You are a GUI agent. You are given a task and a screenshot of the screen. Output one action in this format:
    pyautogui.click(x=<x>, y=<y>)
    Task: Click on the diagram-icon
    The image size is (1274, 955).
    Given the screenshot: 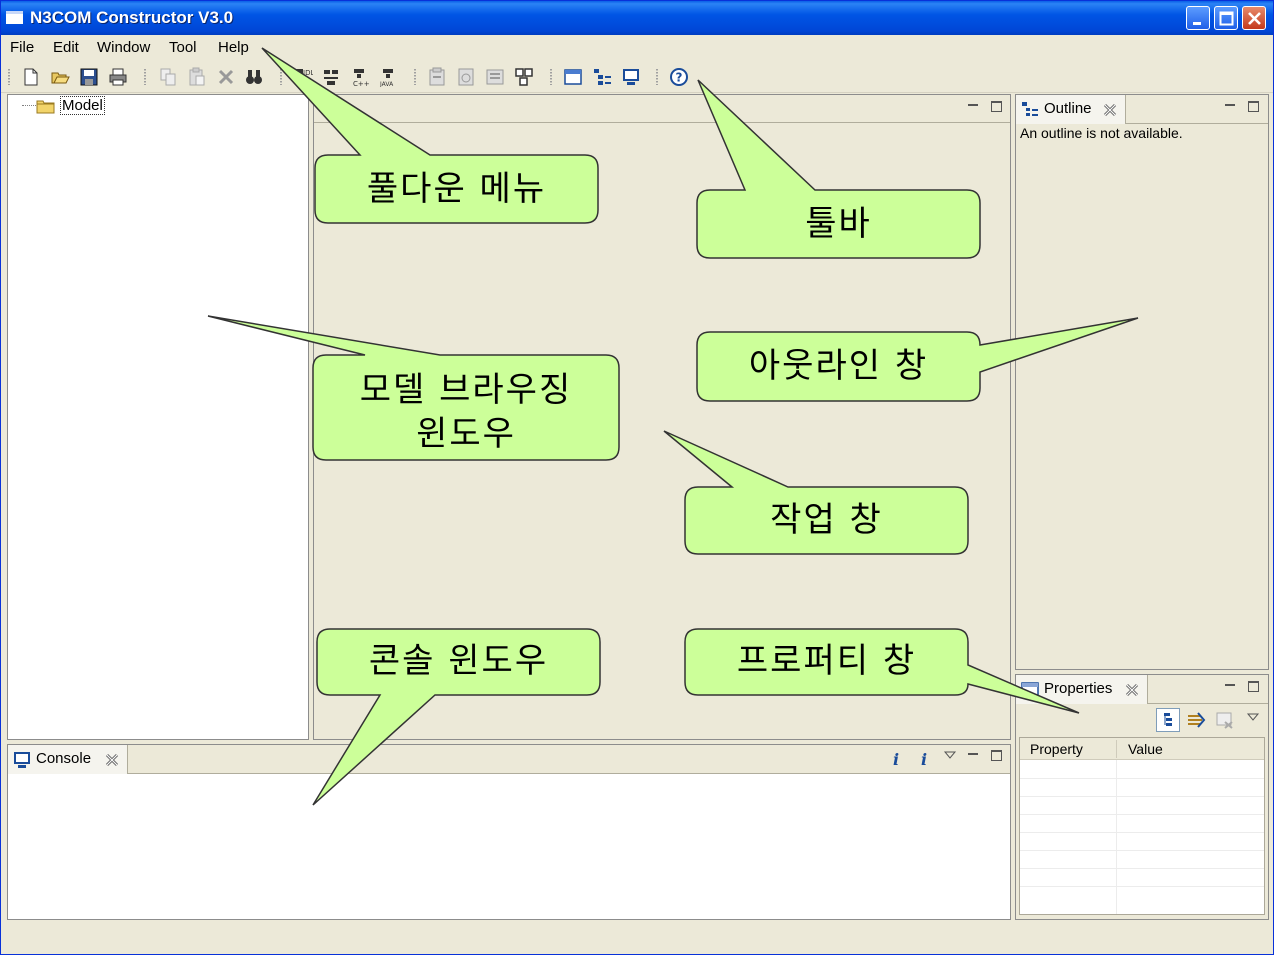 What is the action you would take?
    pyautogui.click(x=524, y=77)
    